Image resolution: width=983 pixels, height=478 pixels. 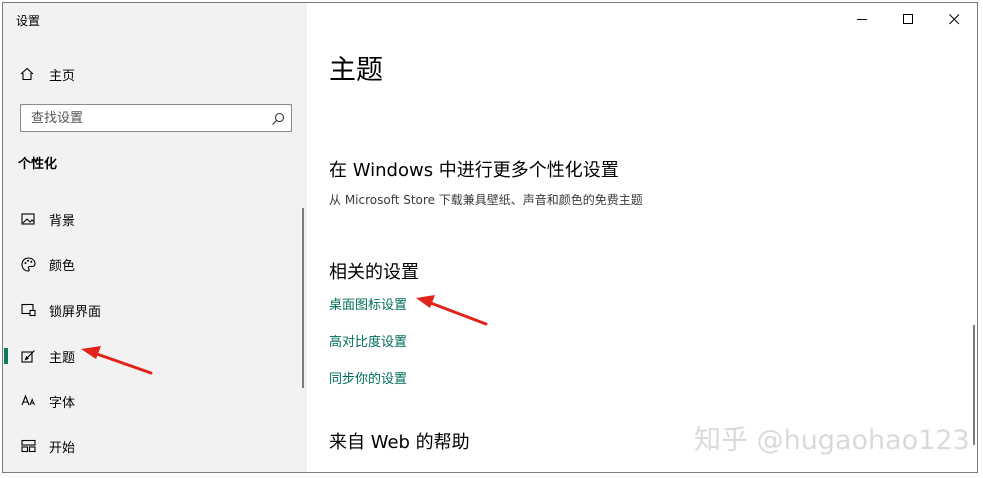 I want to click on image-icon, so click(x=28, y=219).